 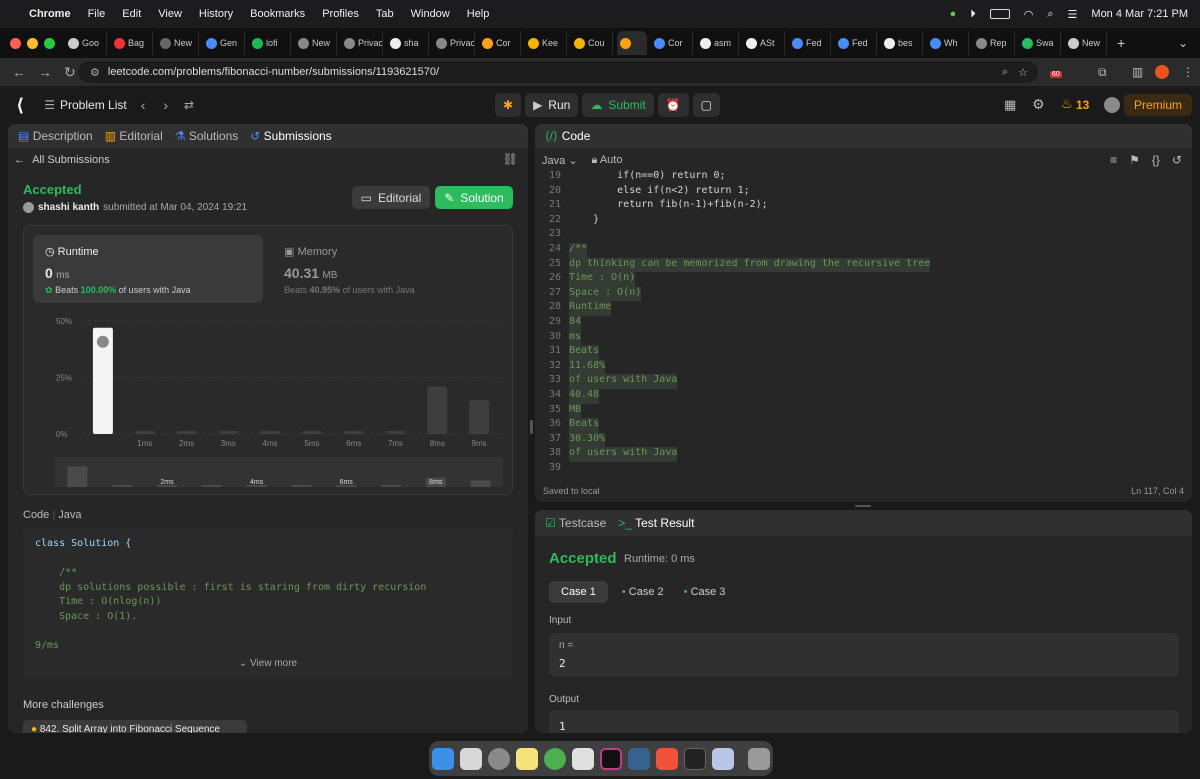 What do you see at coordinates (1040, 43) in the screenshot?
I see `browser-tab: Swa` at bounding box center [1040, 43].